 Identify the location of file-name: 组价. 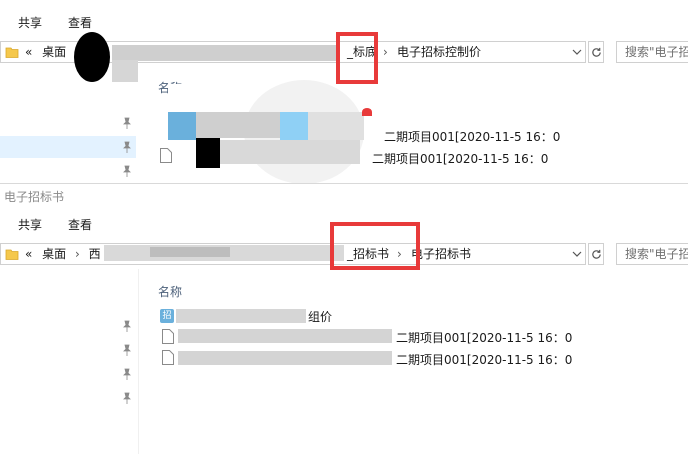
(320, 316).